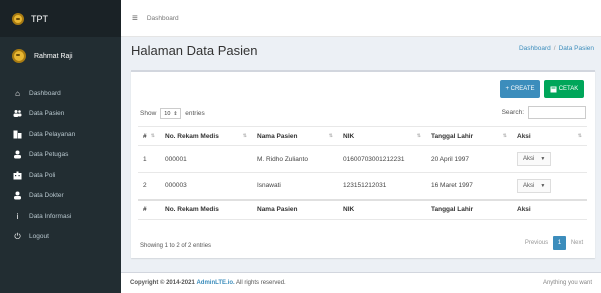  What do you see at coordinates (192, 136) in the screenshot?
I see `col-header-label: No. Rekam Medis` at bounding box center [192, 136].